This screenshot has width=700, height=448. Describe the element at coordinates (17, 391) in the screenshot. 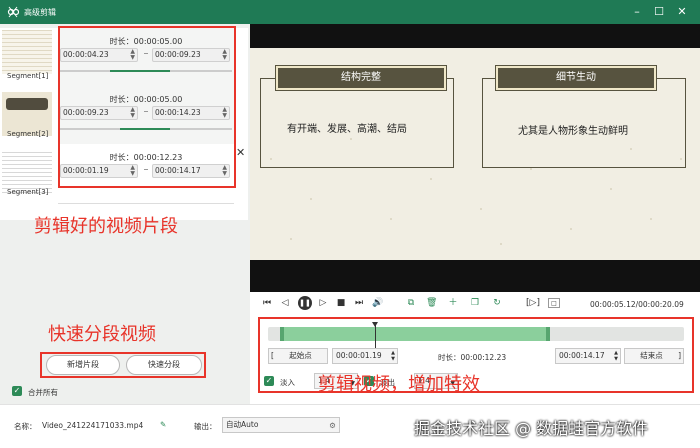

I see `merge-all-checkbox: ✓` at that location.